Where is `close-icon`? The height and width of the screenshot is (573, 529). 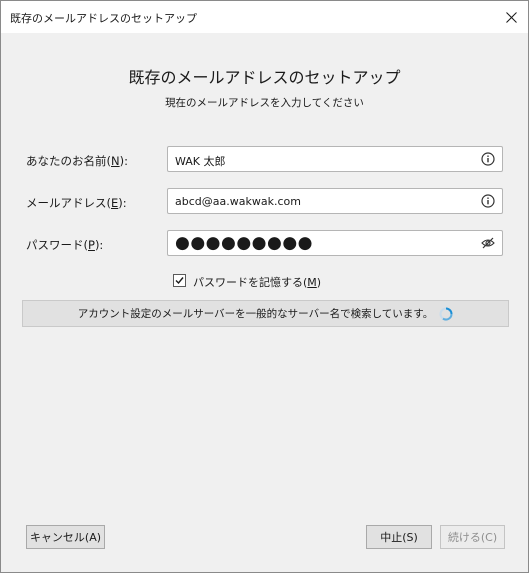 close-icon is located at coordinates (511, 17).